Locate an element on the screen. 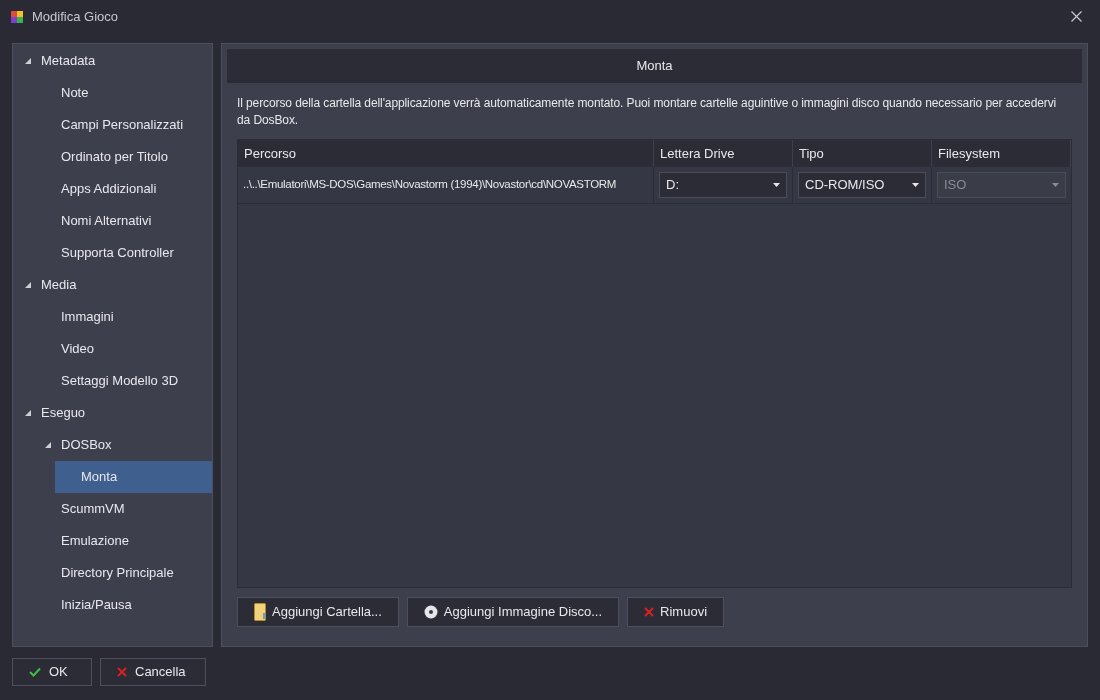  table-cell: ..\..\Emulatori\MS-DOS\Games\Novastorm (1994)\Novastor\cd\NOVASTORM is located at coordinates (446, 185).